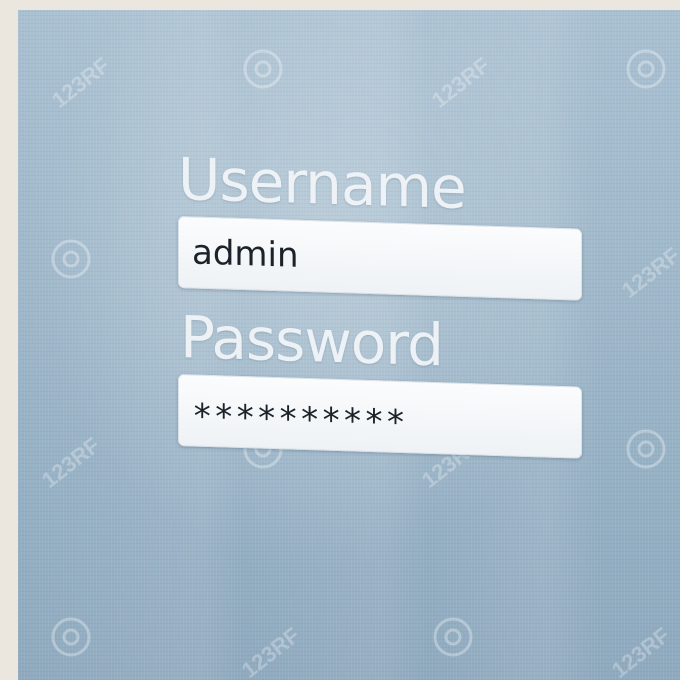 The height and width of the screenshot is (680, 680). Describe the element at coordinates (299, 420) in the screenshot. I see `password-value: **********` at that location.